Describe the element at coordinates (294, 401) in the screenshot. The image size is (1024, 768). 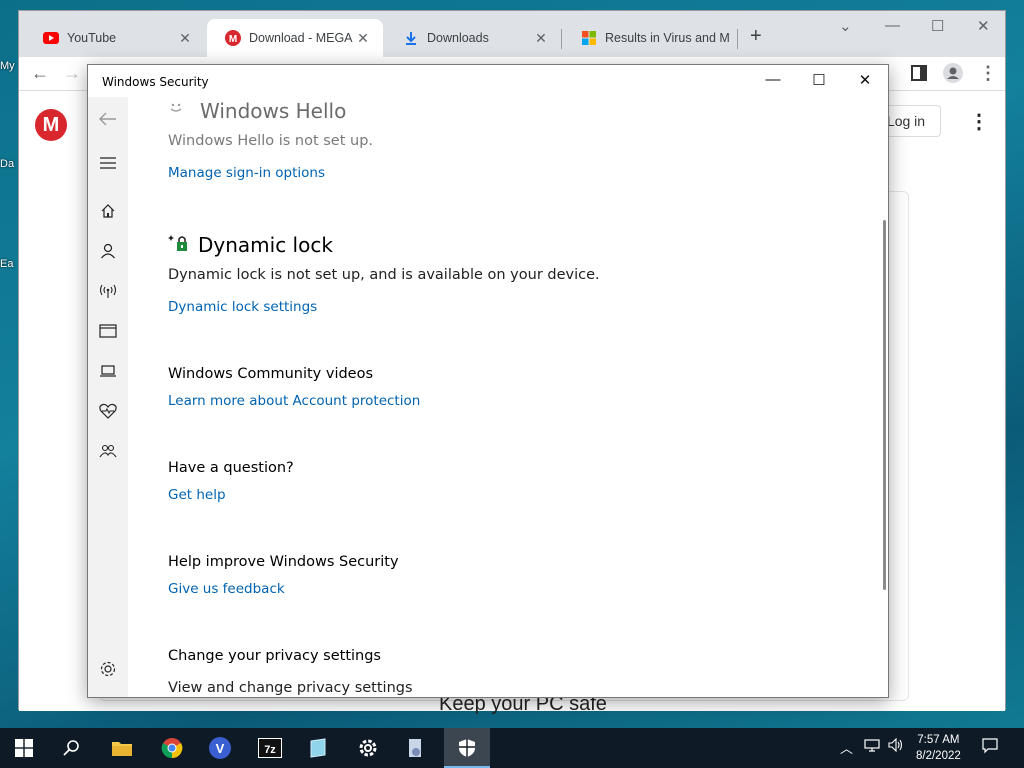
I see `learn-more-account-protection-link: Learn more about Account protection` at that location.